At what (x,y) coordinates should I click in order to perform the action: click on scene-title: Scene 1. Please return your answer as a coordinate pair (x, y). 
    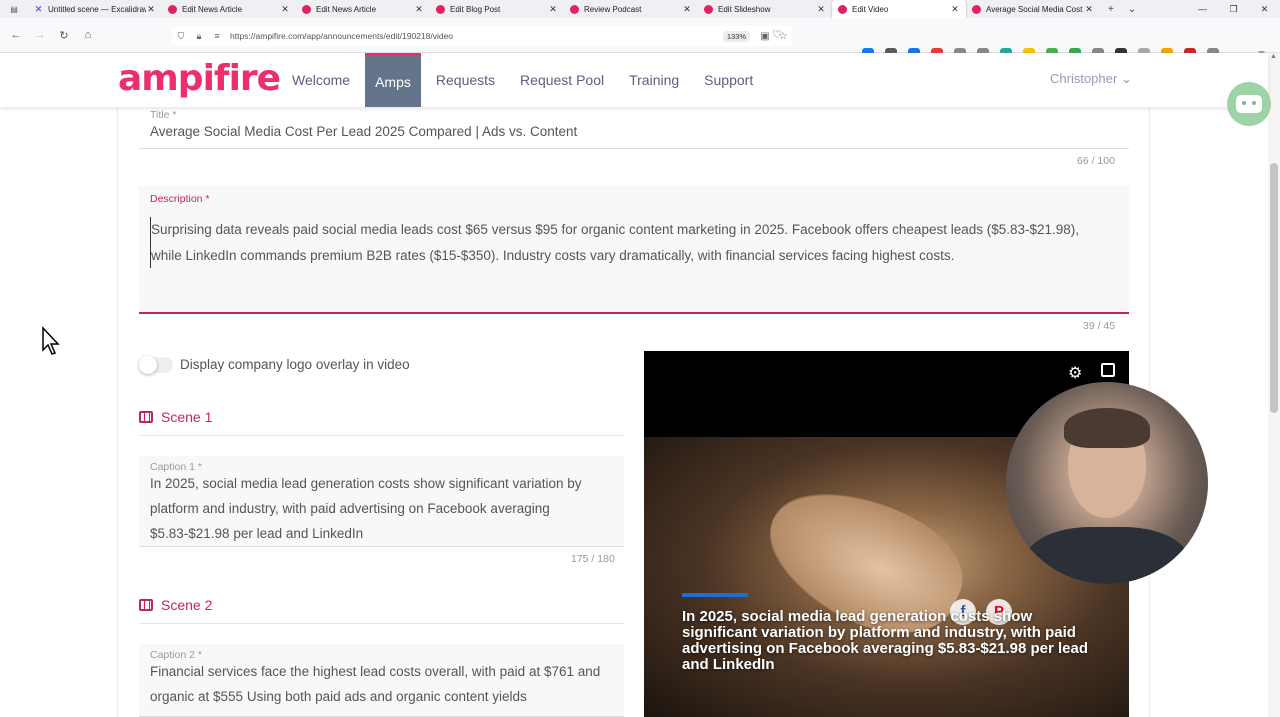
    Looking at the image, I should click on (187, 417).